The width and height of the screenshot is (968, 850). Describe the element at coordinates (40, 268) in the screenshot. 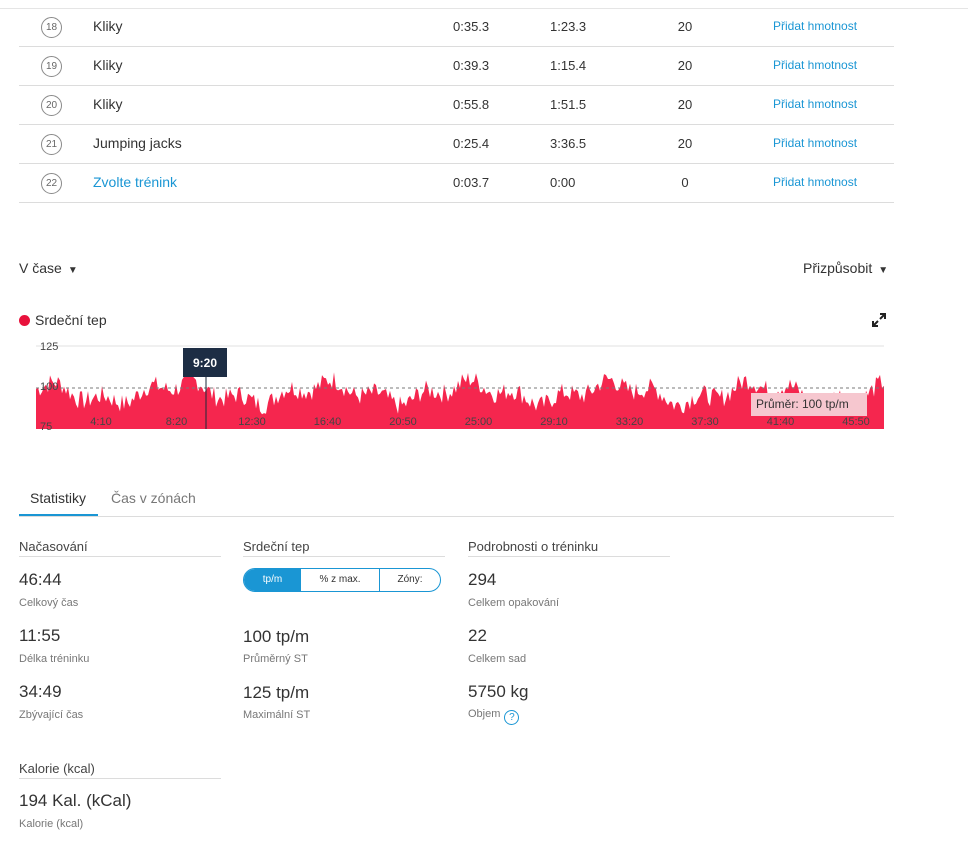

I see `time-axis-label: V čase` at that location.